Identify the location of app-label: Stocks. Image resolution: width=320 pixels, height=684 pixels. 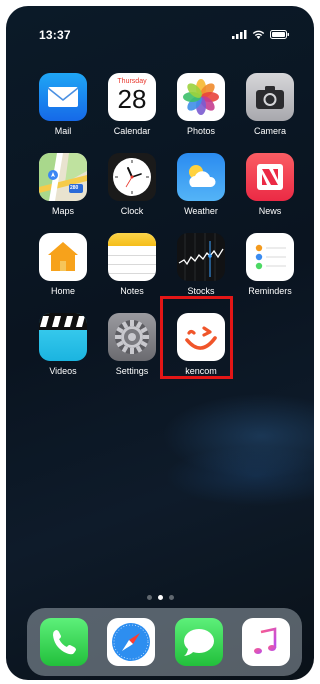
(201, 291).